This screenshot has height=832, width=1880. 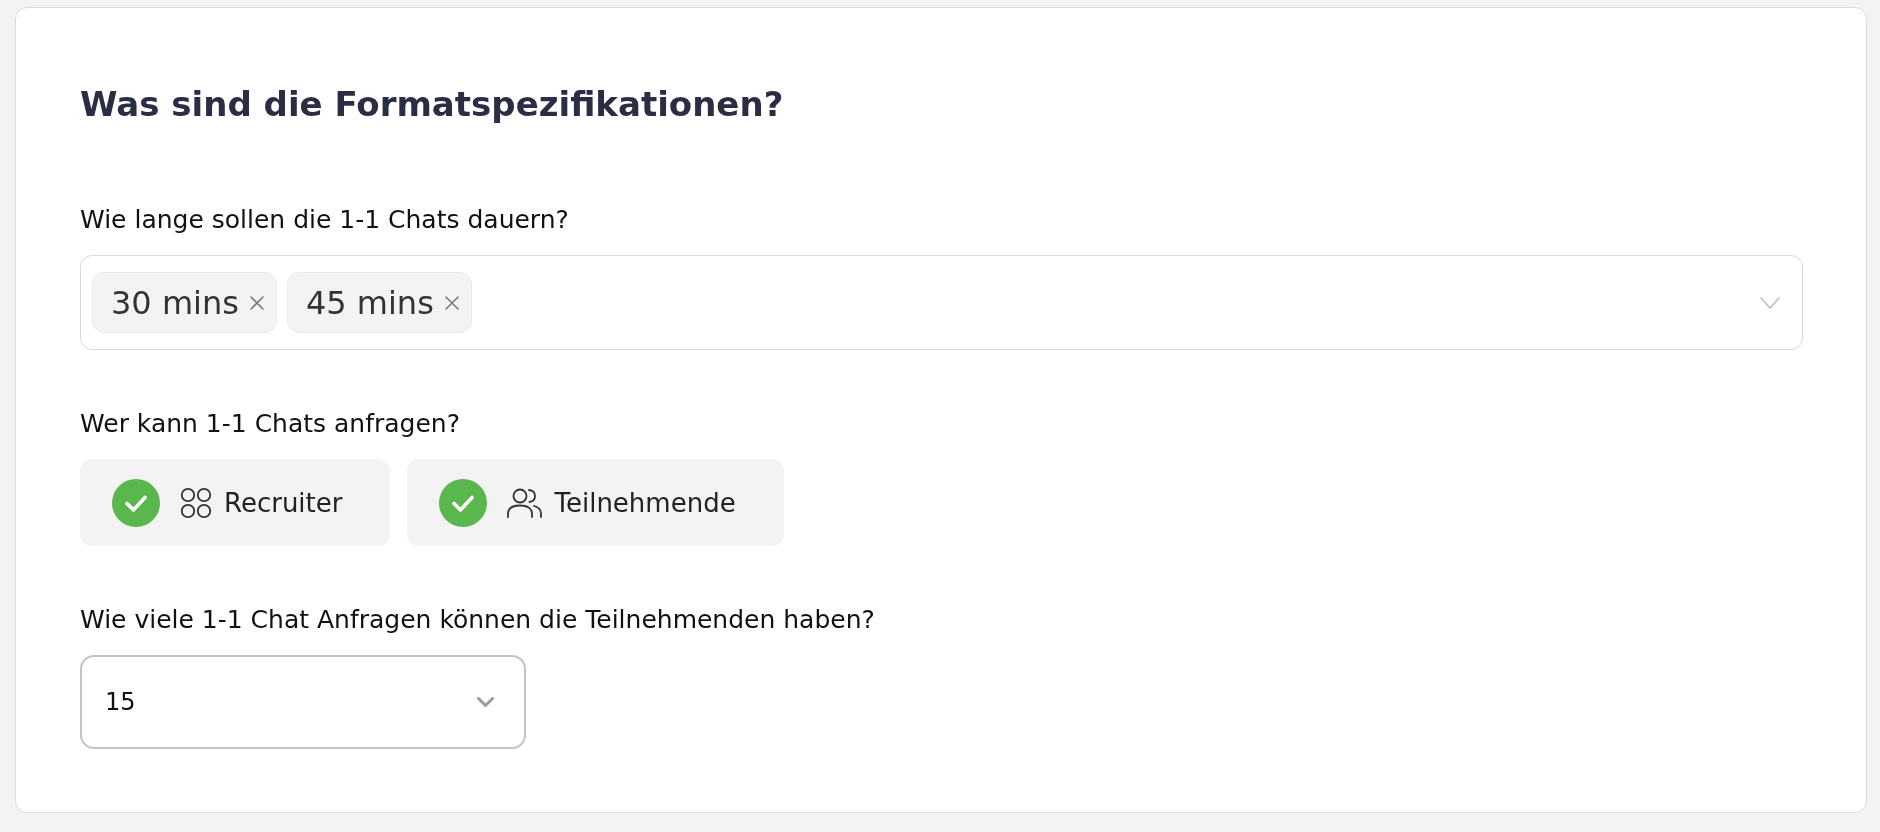 I want to click on people-icon, so click(x=525, y=502).